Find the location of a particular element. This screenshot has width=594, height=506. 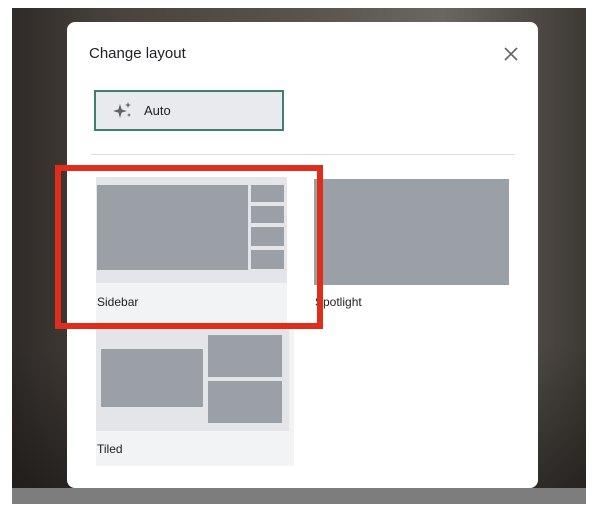

close-button is located at coordinates (511, 54).